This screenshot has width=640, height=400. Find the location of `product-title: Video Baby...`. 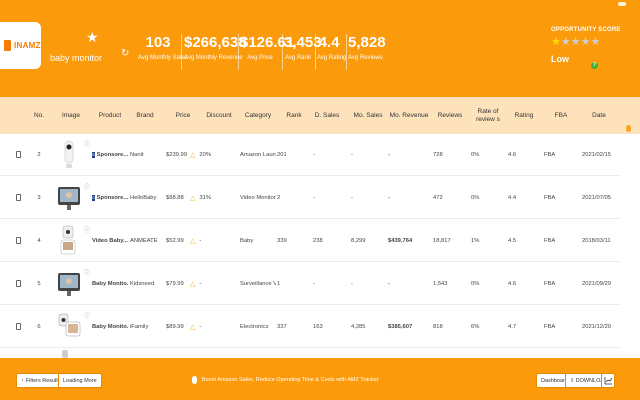

product-title: Video Baby... is located at coordinates (110, 241).